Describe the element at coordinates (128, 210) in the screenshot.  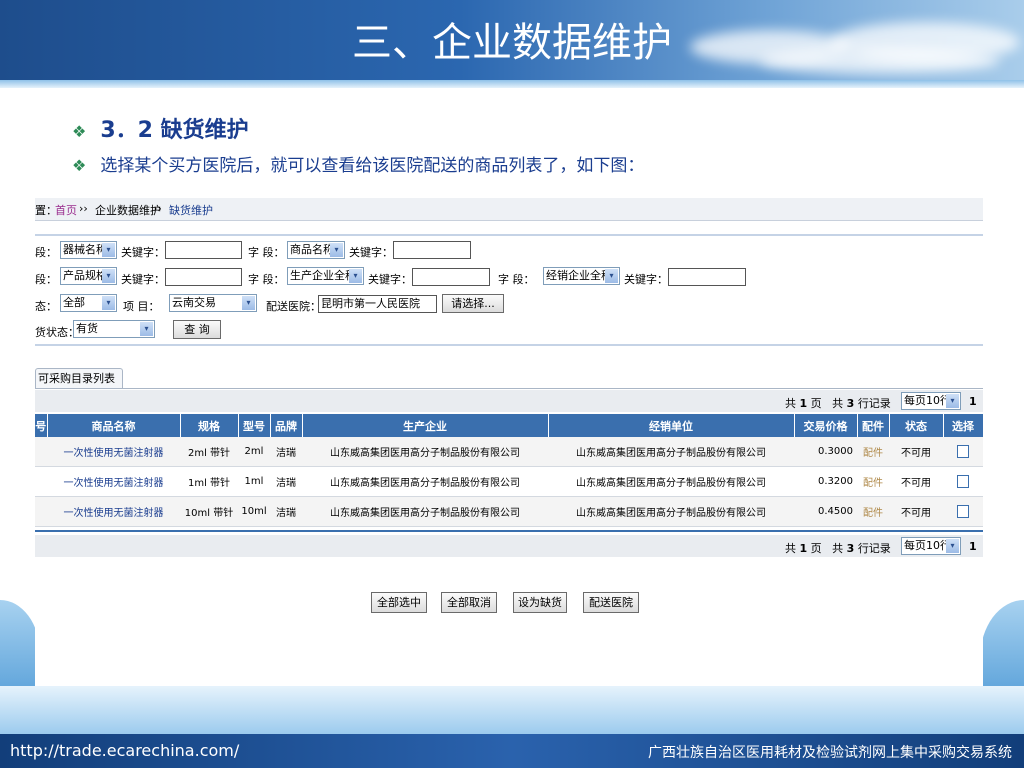
I see `breadcrumb-section: 企业数据维护` at that location.